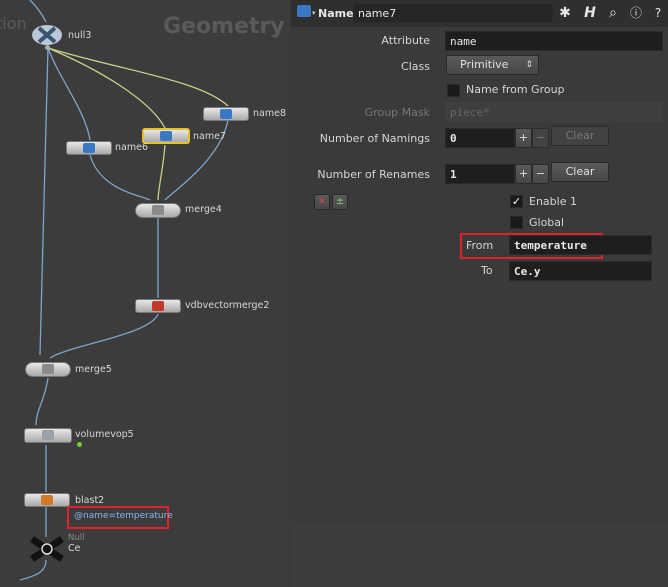  I want to click on class-menu: Primitive ⇕, so click(492, 65).